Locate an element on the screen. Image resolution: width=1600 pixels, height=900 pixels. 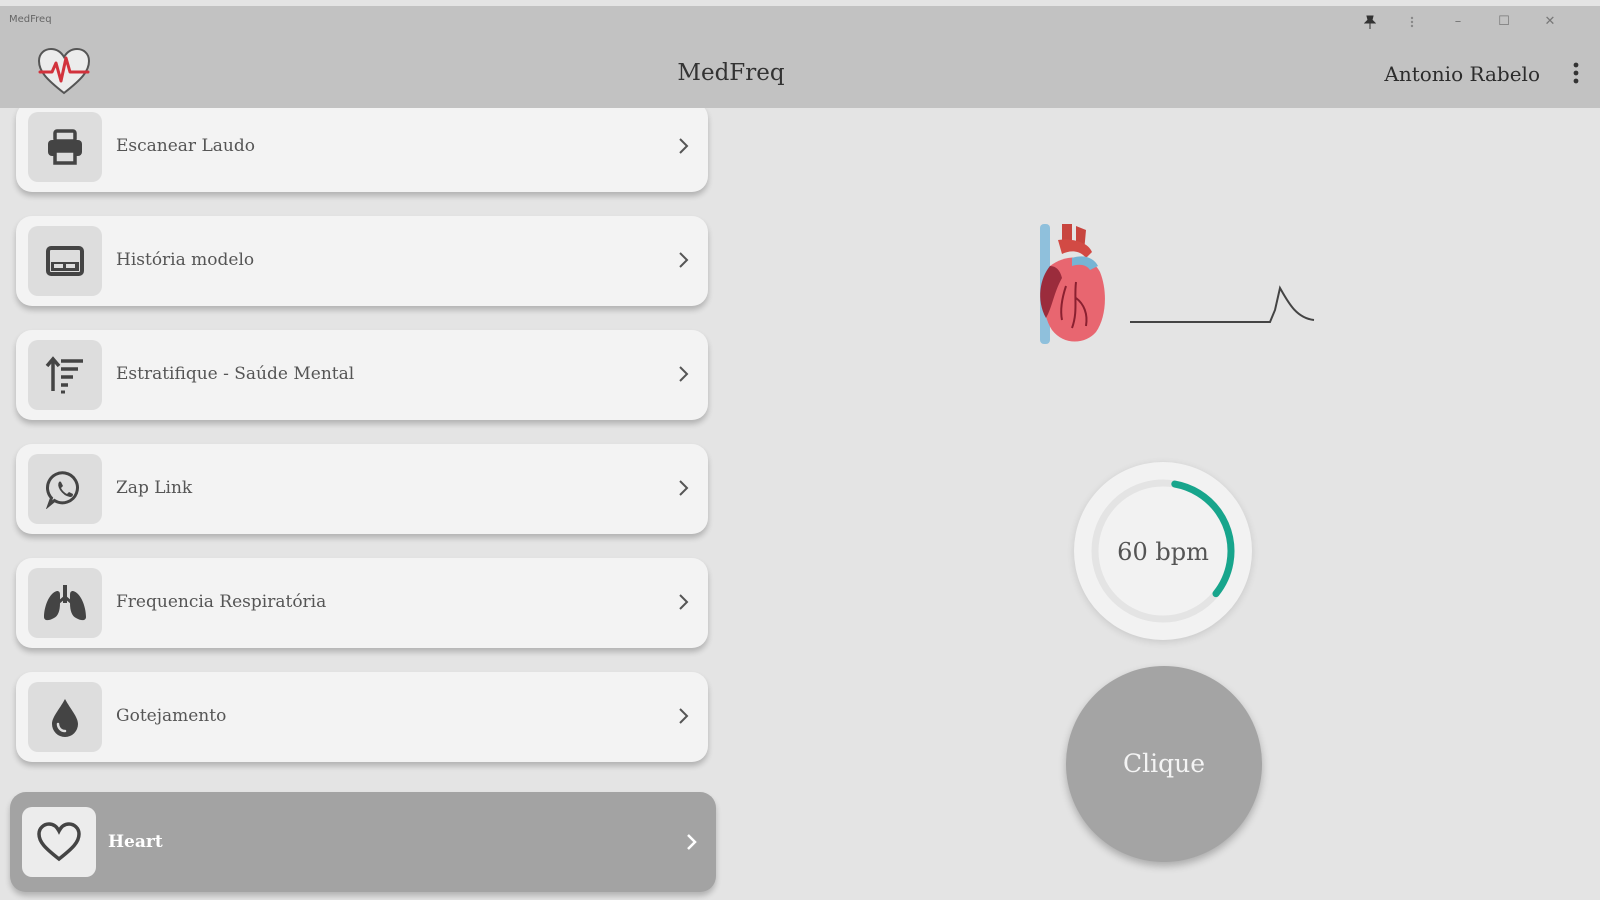
menu-item-label: Zap Link is located at coordinates (154, 488).